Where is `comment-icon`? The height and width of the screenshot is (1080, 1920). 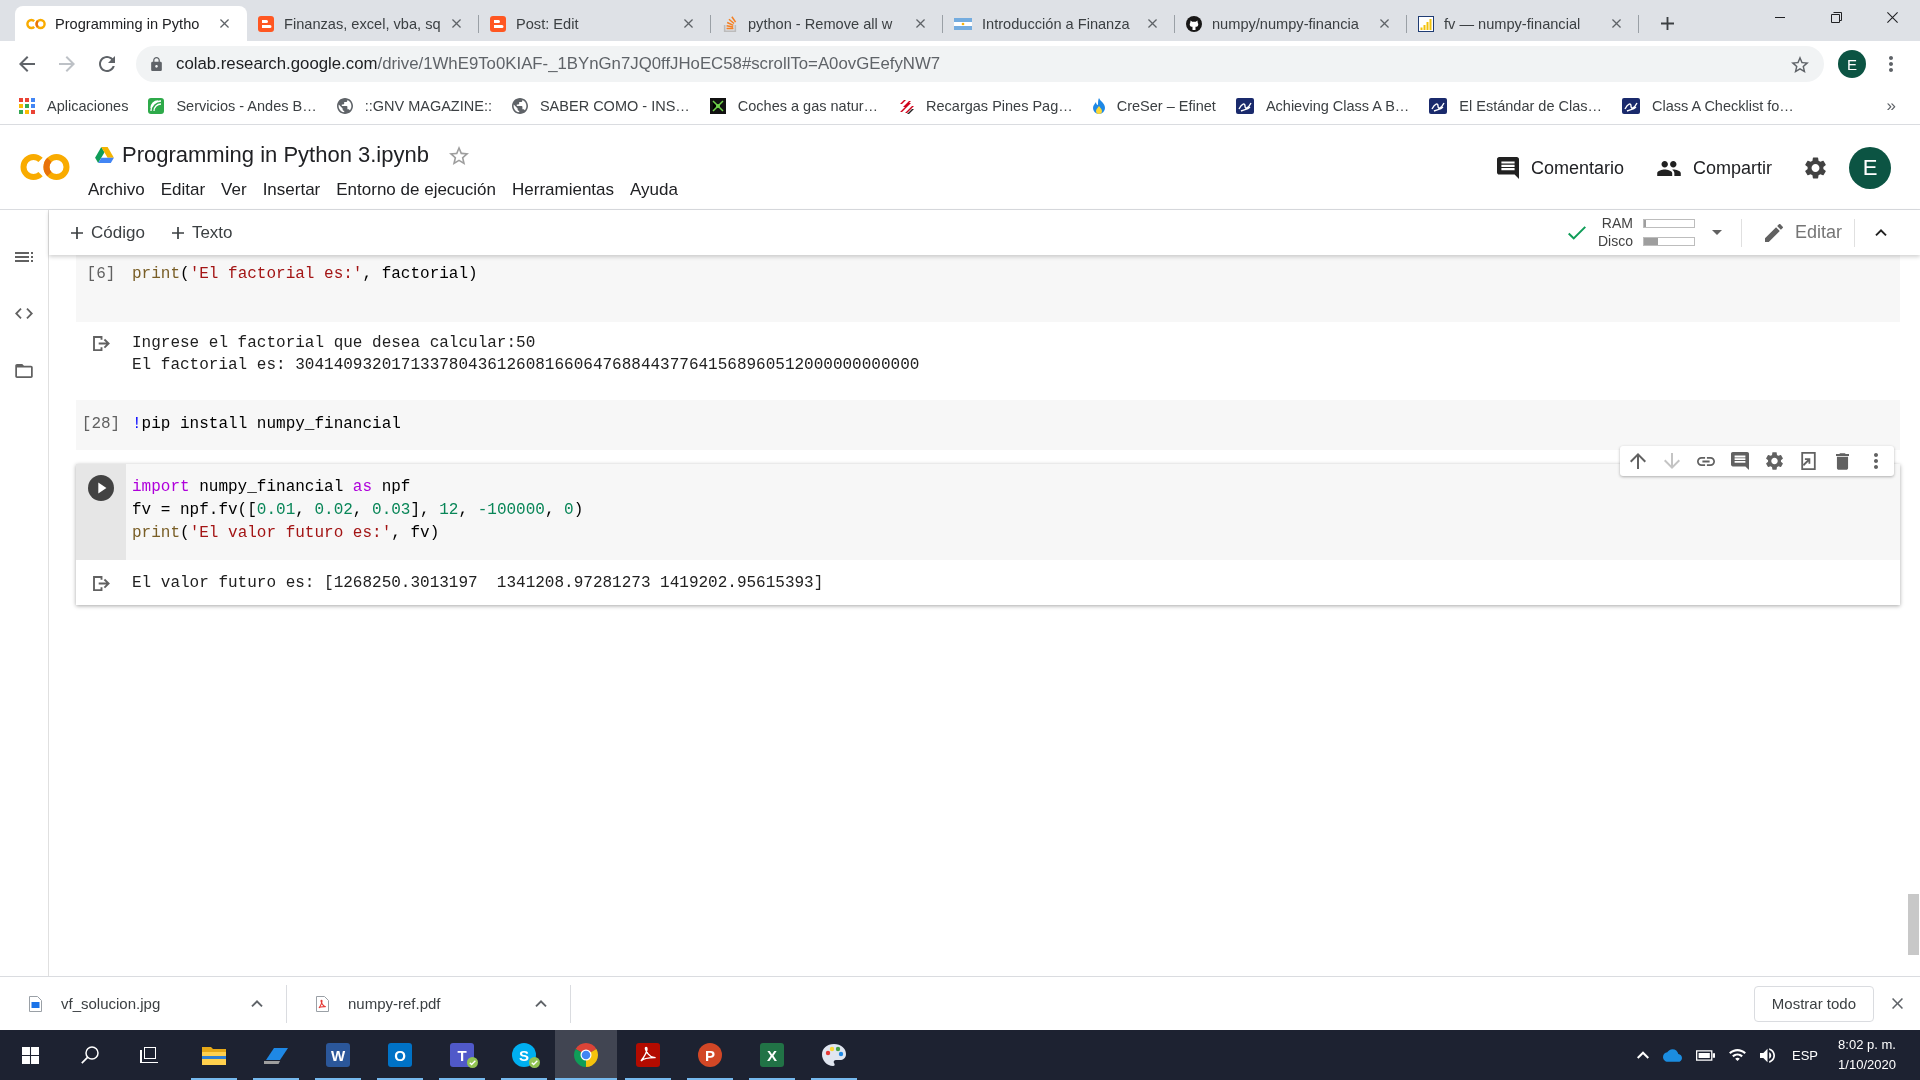
comment-icon is located at coordinates (1740, 461).